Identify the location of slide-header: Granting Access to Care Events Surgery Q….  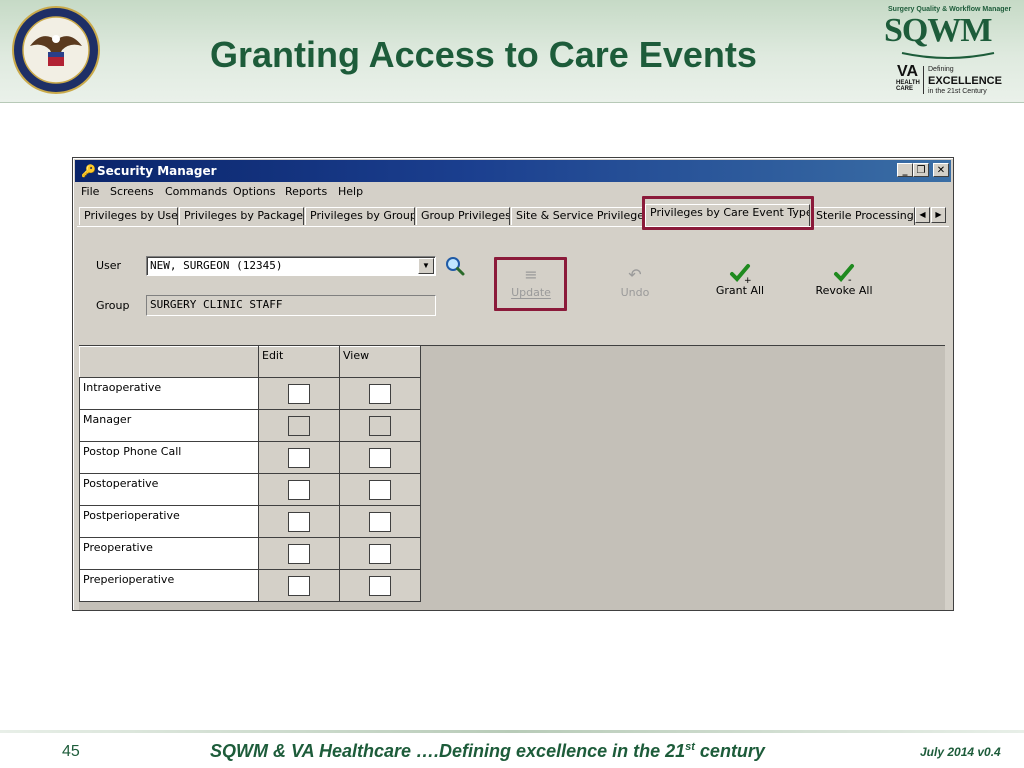
(512, 51).